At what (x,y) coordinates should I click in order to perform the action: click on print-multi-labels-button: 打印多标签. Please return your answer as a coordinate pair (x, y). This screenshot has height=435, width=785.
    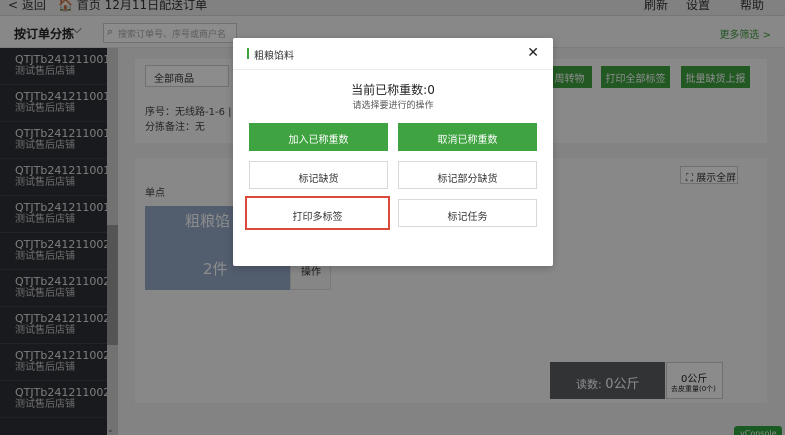
    Looking at the image, I should click on (317, 213).